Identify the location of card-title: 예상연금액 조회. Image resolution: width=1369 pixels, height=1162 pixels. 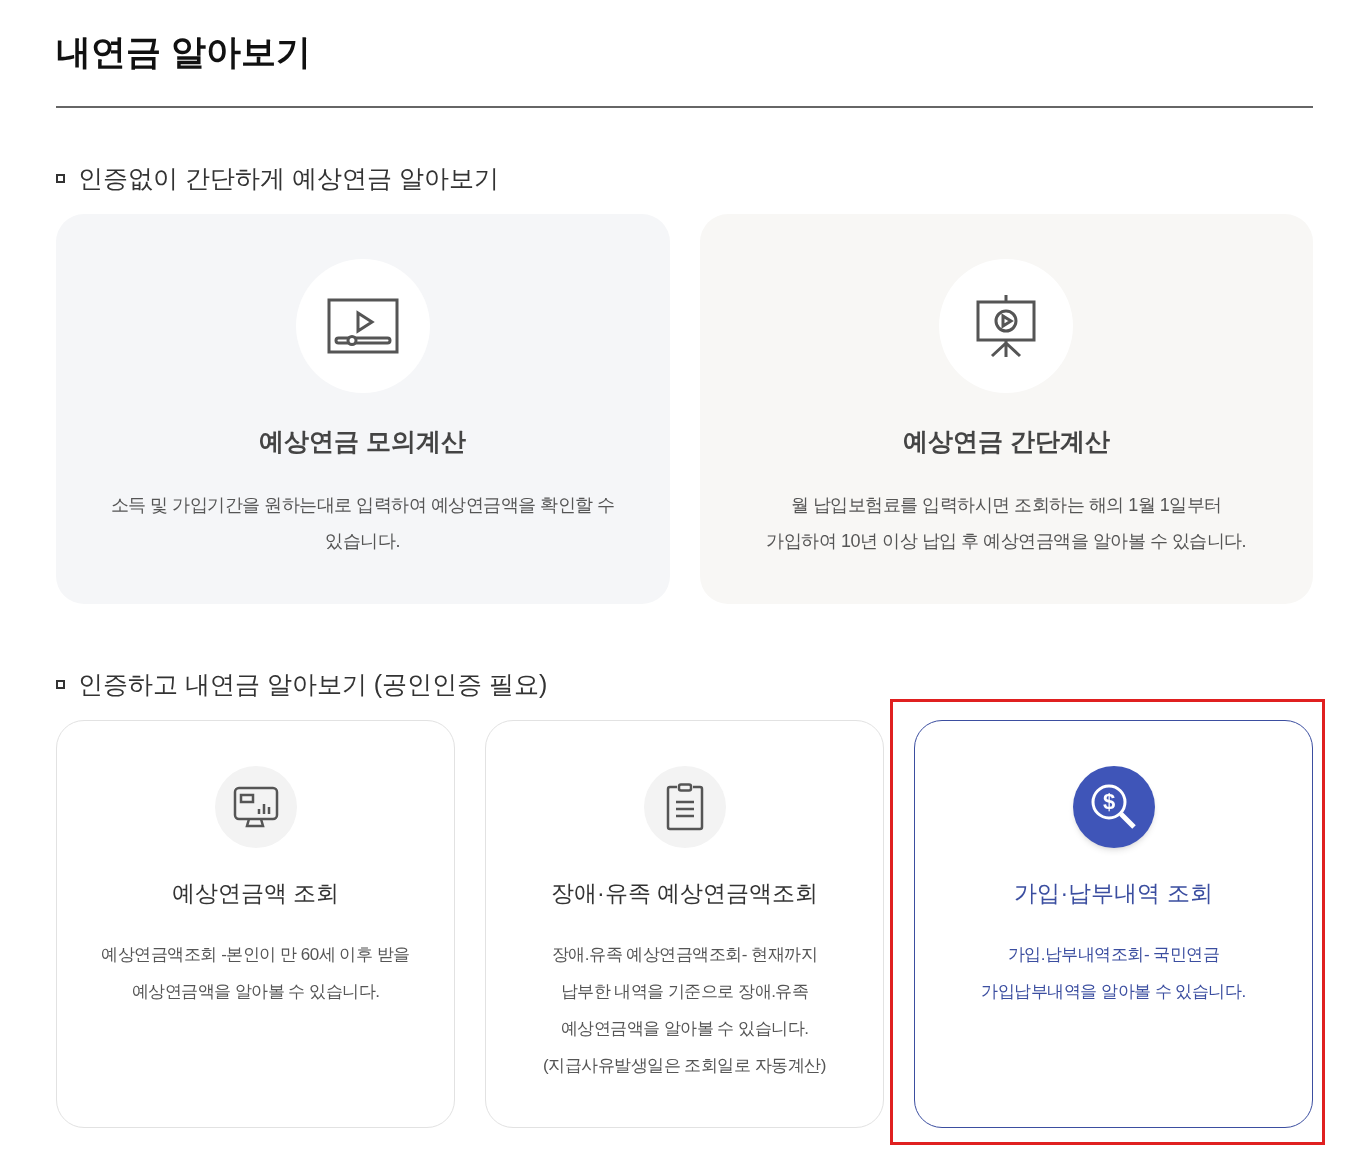
(255, 893).